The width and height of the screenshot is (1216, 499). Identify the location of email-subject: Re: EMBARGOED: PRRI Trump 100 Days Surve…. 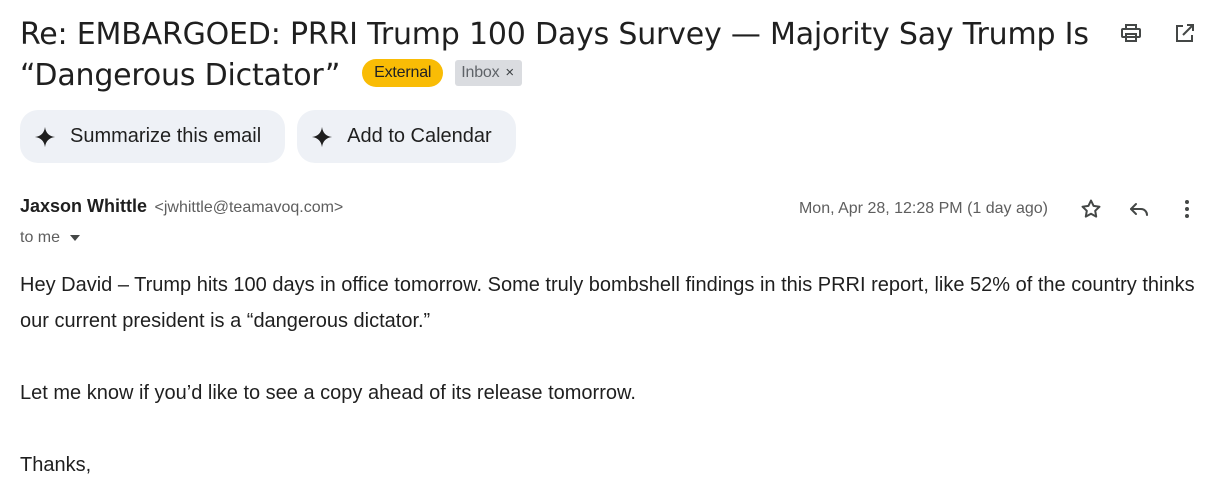
(565, 55).